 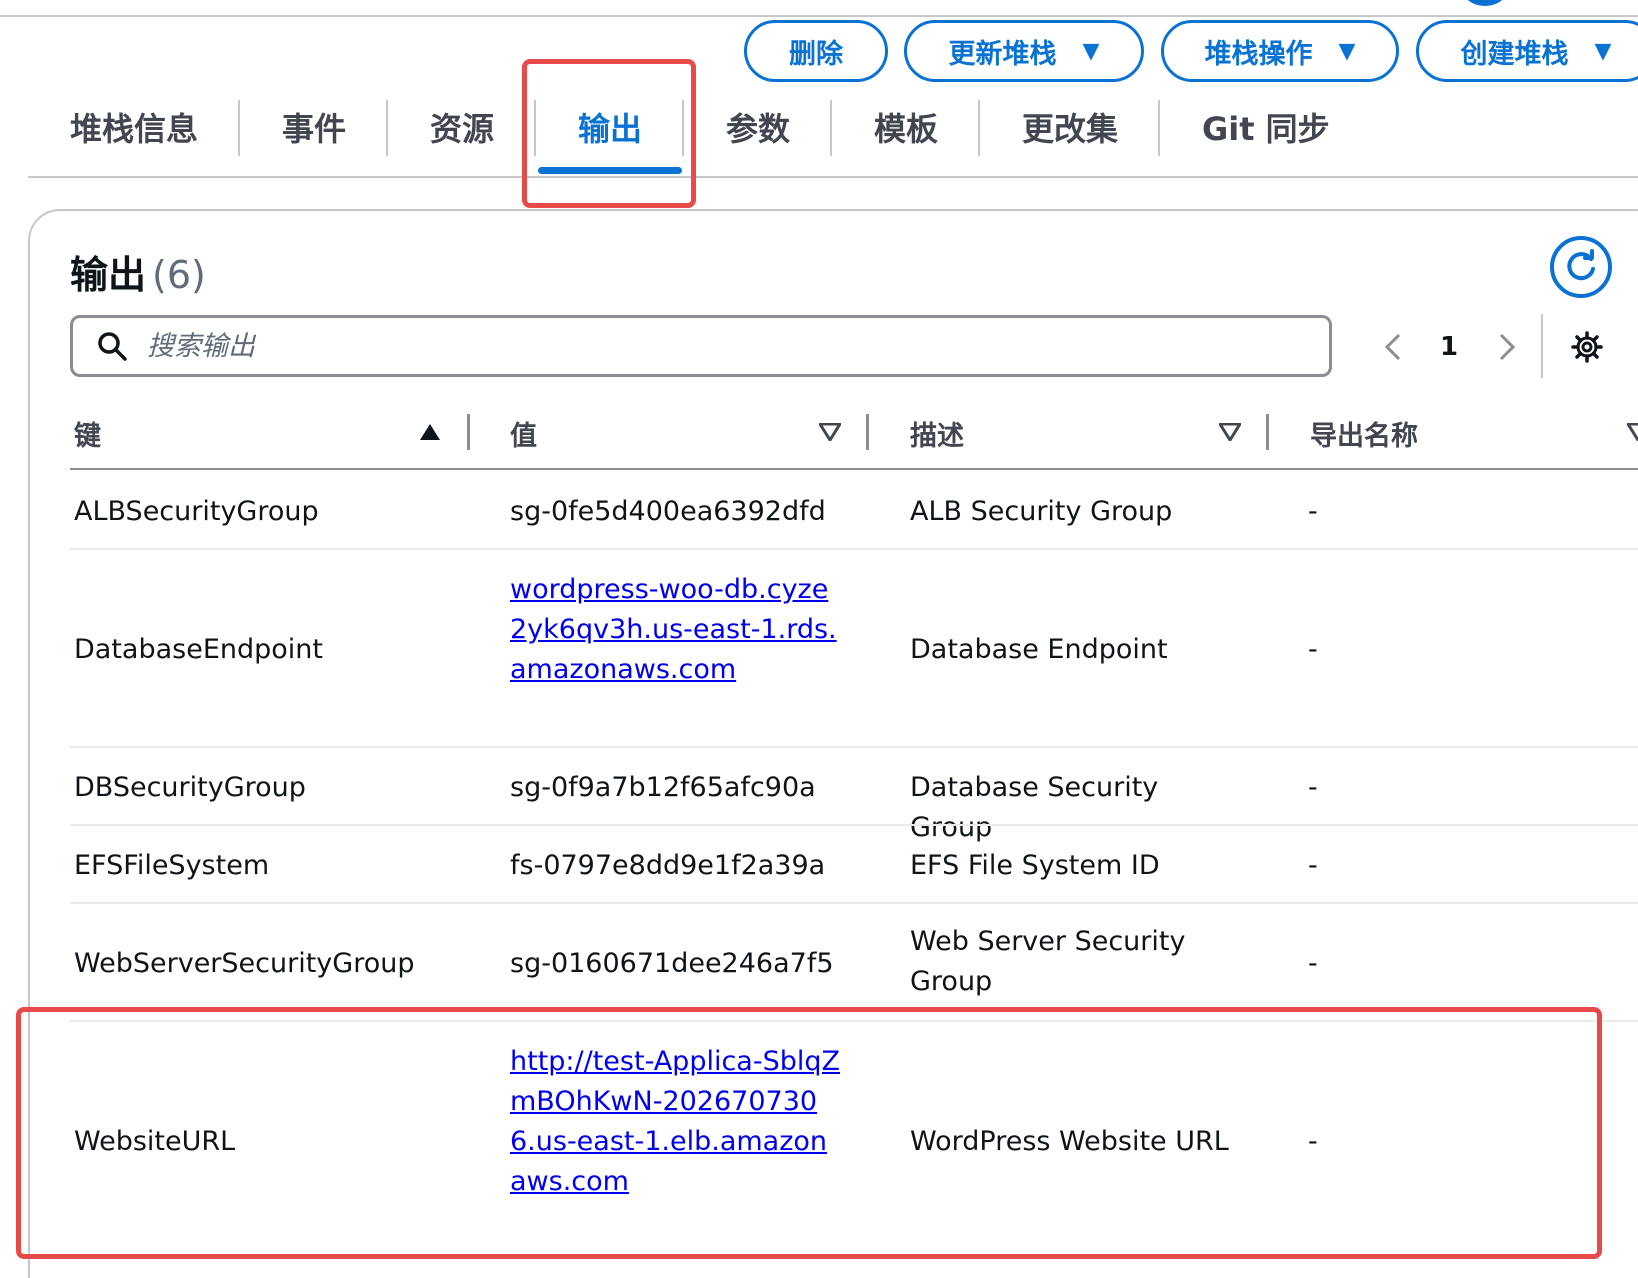 What do you see at coordinates (87, 433) in the screenshot?
I see `column-header-key: 键` at bounding box center [87, 433].